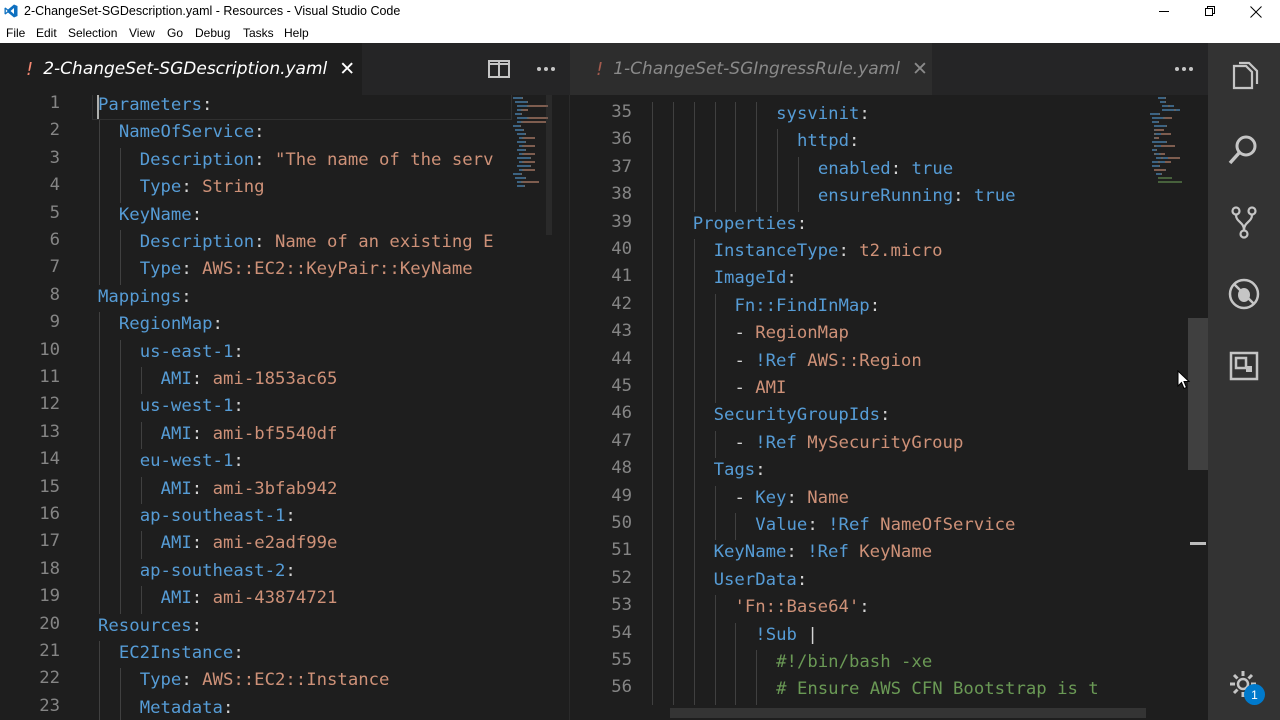 The image size is (1280, 720). Describe the element at coordinates (858, 253) in the screenshot. I see `code-line: 40 InstanceType: t2.micro` at that location.